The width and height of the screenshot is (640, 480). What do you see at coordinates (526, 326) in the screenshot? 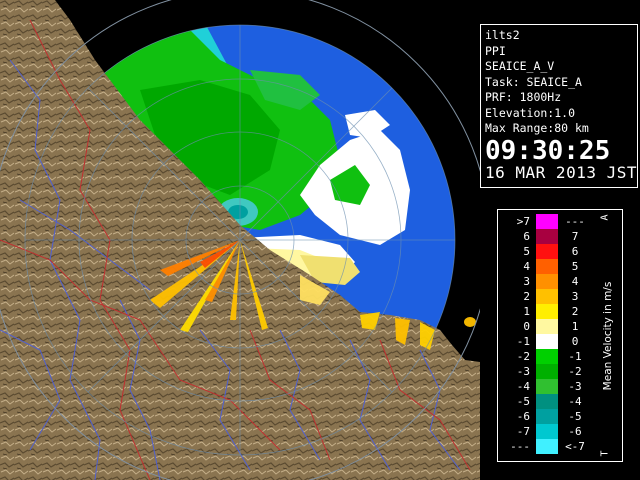
I see `legend-lower-label: 0` at bounding box center [526, 326].